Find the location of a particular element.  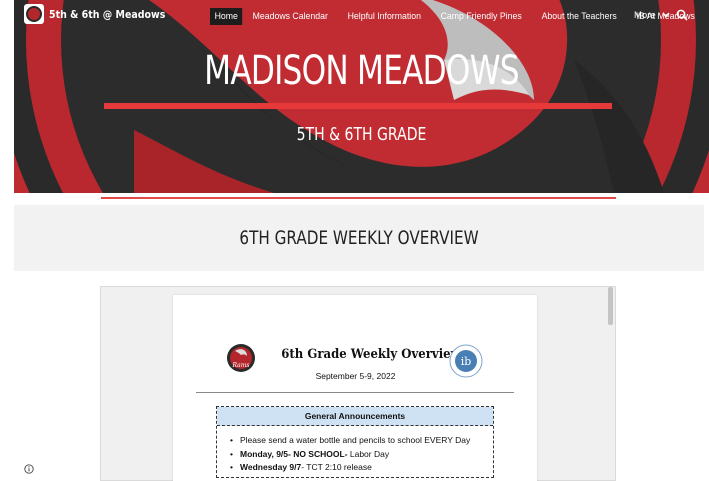

item-text: Labor Day is located at coordinates (368, 453).